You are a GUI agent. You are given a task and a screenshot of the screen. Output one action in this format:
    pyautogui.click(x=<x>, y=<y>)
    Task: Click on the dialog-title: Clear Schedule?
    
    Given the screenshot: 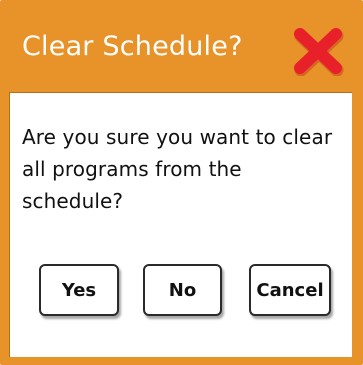 What is the action you would take?
    pyautogui.click(x=132, y=46)
    